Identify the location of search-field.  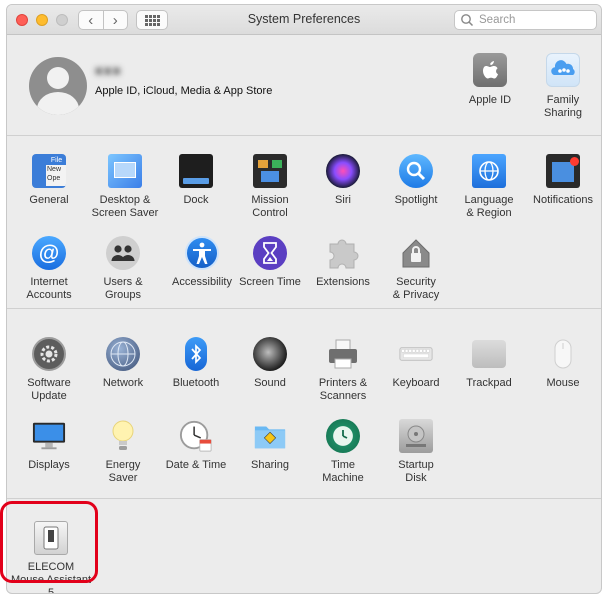
(525, 20).